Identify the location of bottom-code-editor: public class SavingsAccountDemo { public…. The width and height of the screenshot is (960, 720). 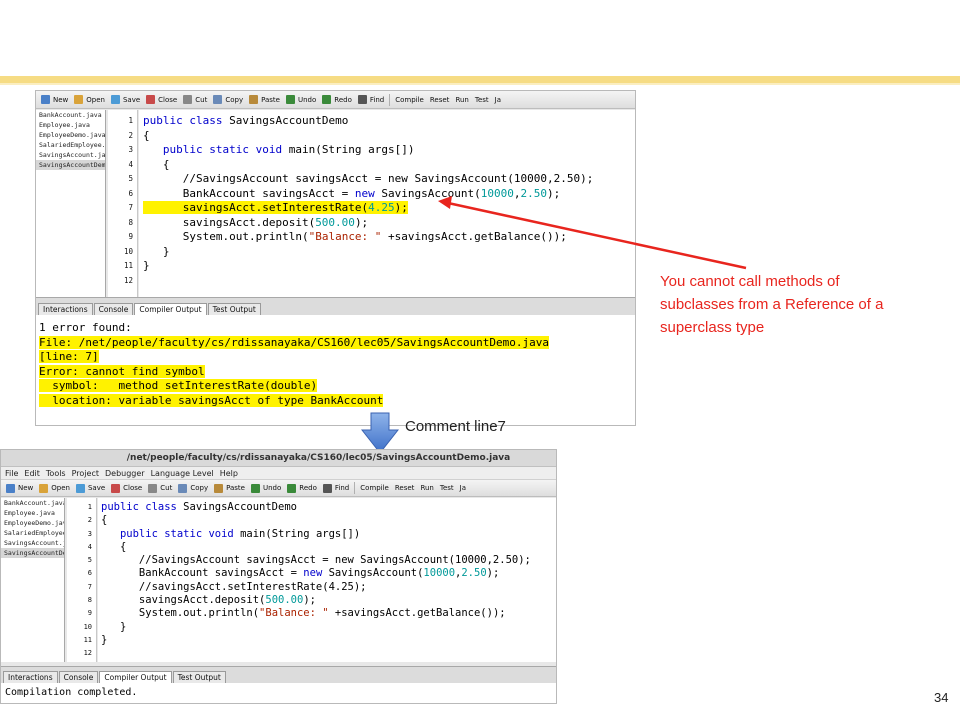
(327, 580).